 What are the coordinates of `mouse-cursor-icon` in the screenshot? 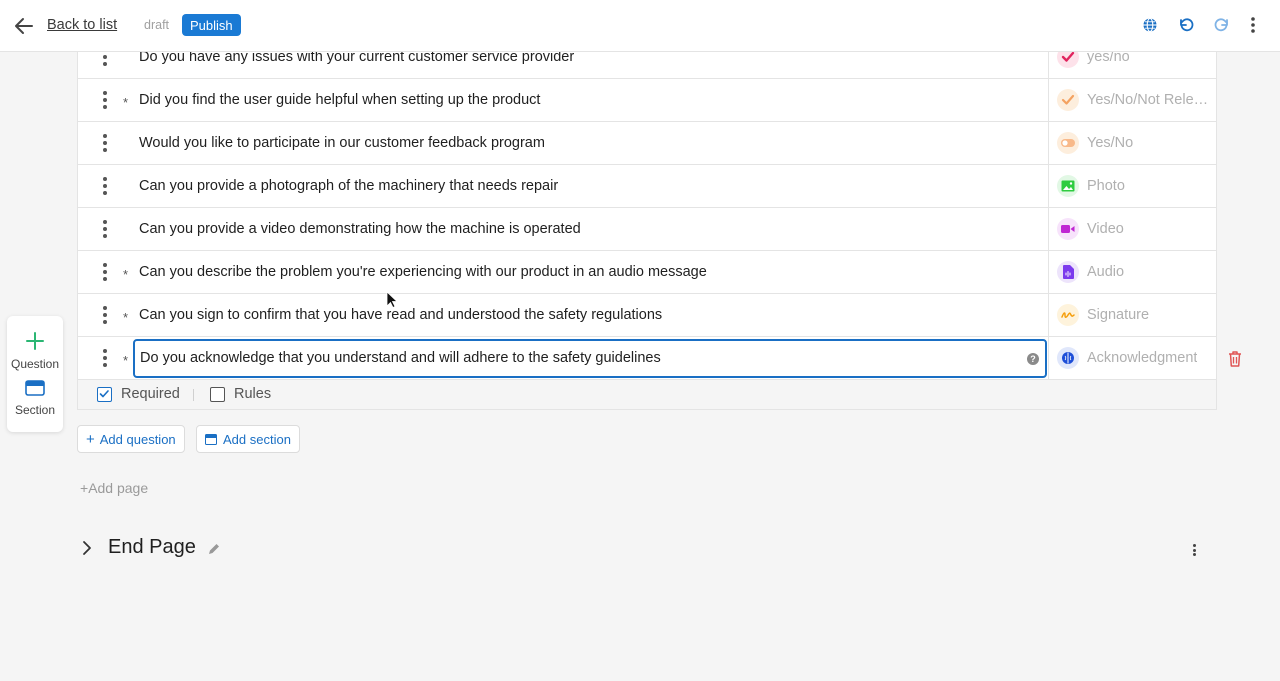 It's located at (392, 300).